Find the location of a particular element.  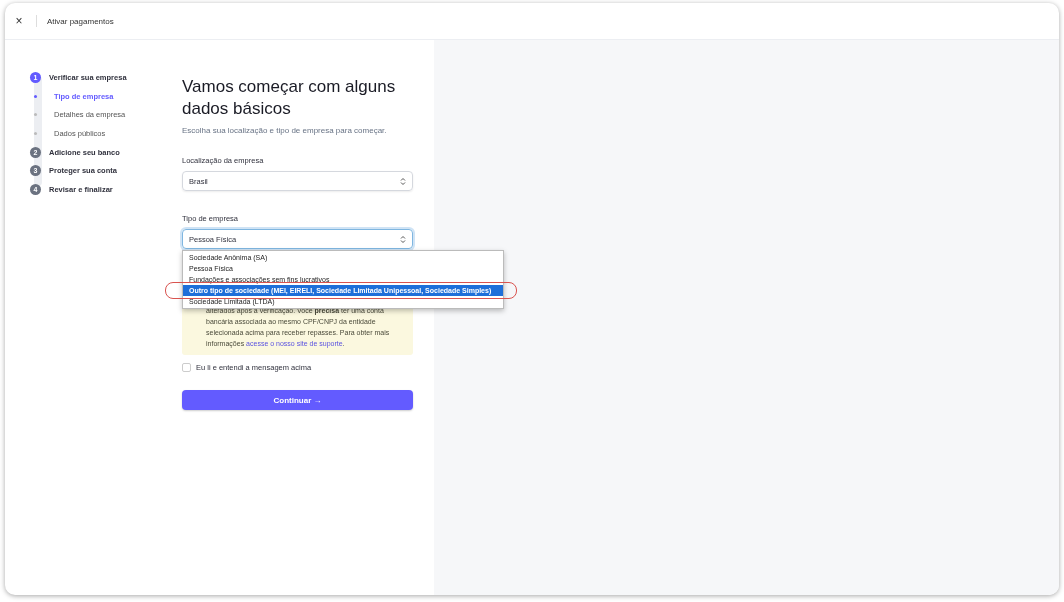

heading: Vamos começar com alguns dados básicos is located at coordinates (289, 98).